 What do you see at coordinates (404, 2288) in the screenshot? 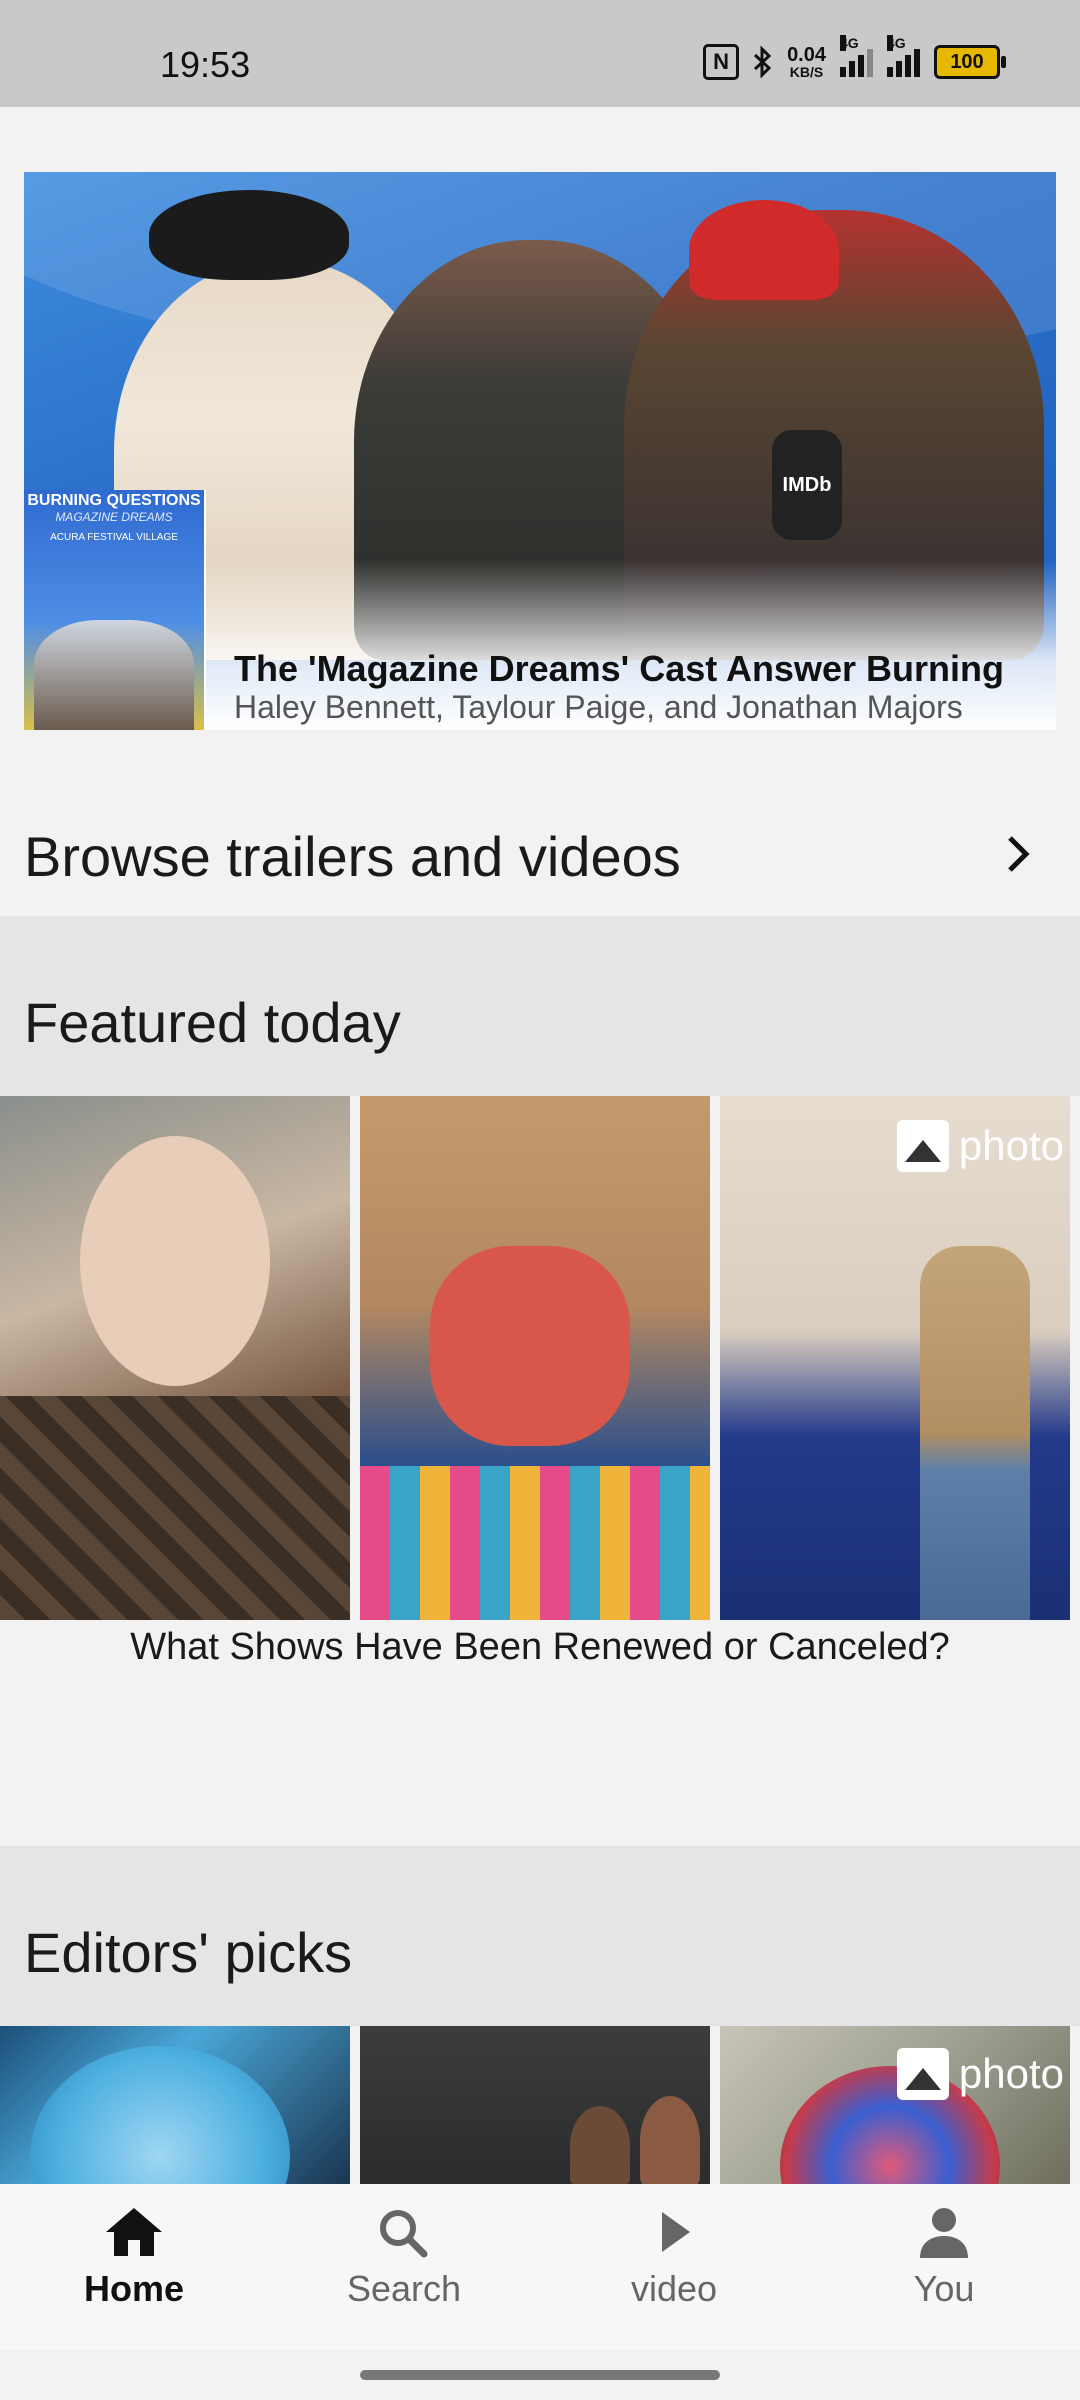
I see `nav-search-label: Search` at bounding box center [404, 2288].